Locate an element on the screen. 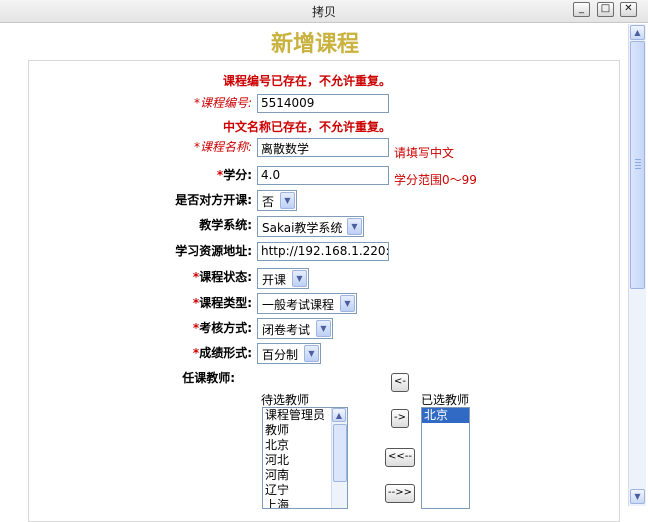 Image resolution: width=648 pixels, height=522 pixels. grading-label: *成绩形式: is located at coordinates (222, 353).